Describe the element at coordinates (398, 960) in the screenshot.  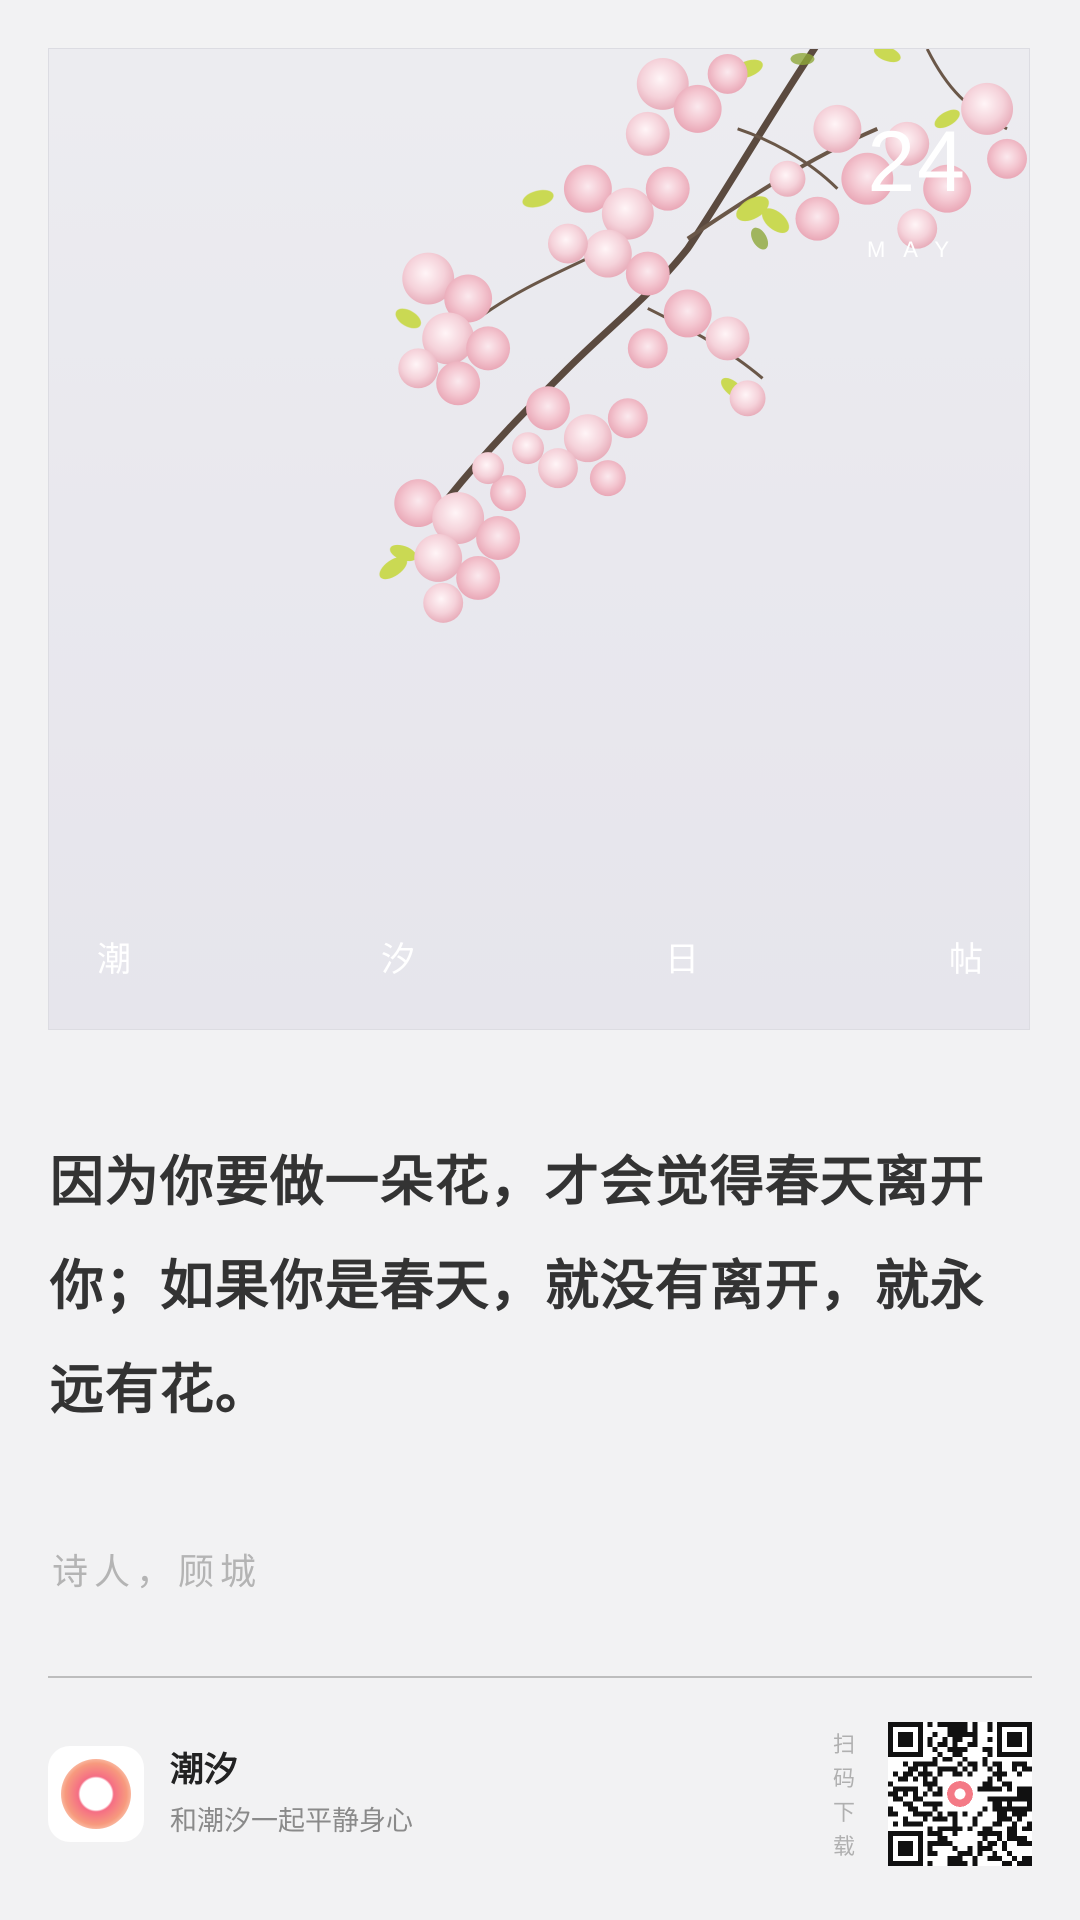
I see `brand-char: 汐` at that location.